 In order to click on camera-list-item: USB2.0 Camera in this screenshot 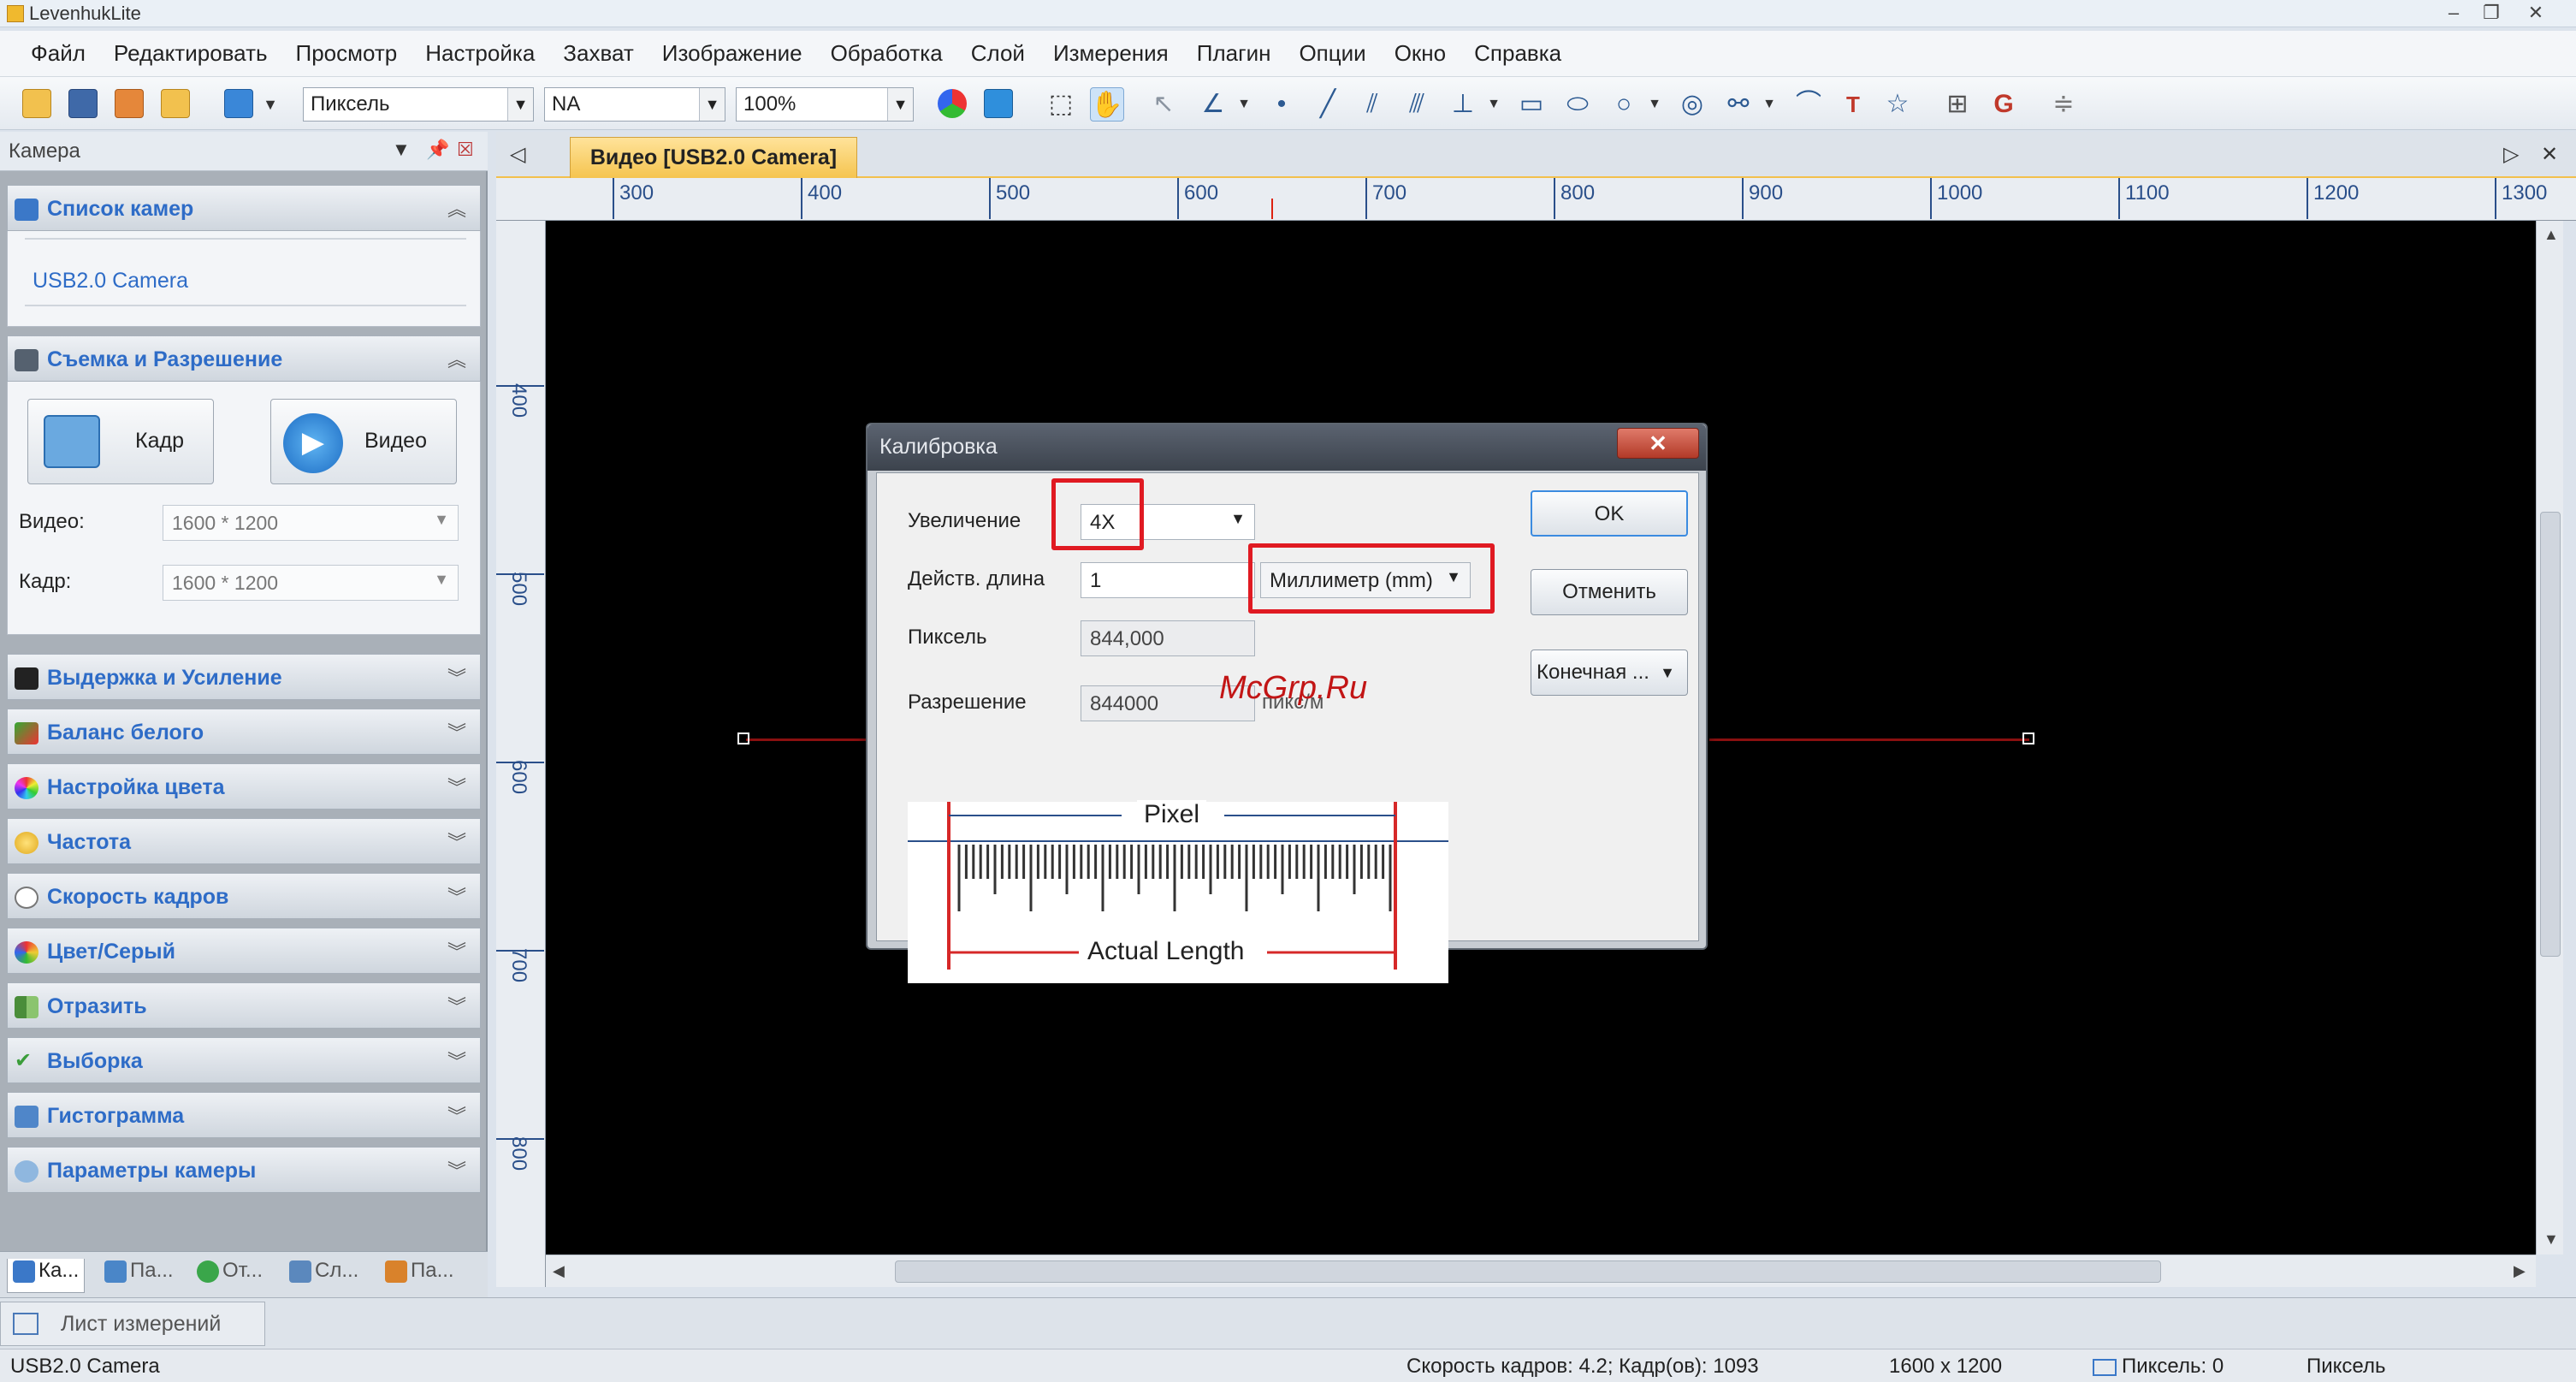, I will do `click(111, 281)`.